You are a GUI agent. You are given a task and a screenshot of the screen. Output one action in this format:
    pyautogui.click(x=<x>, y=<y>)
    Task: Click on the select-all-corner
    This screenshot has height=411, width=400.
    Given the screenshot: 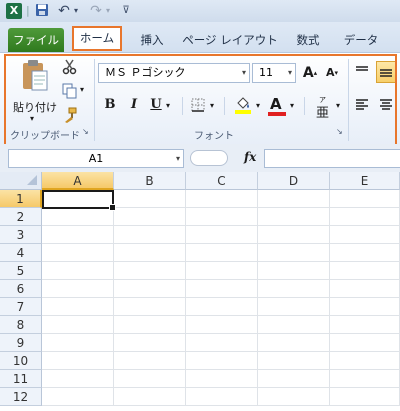 What is the action you would take?
    pyautogui.click(x=21, y=181)
    